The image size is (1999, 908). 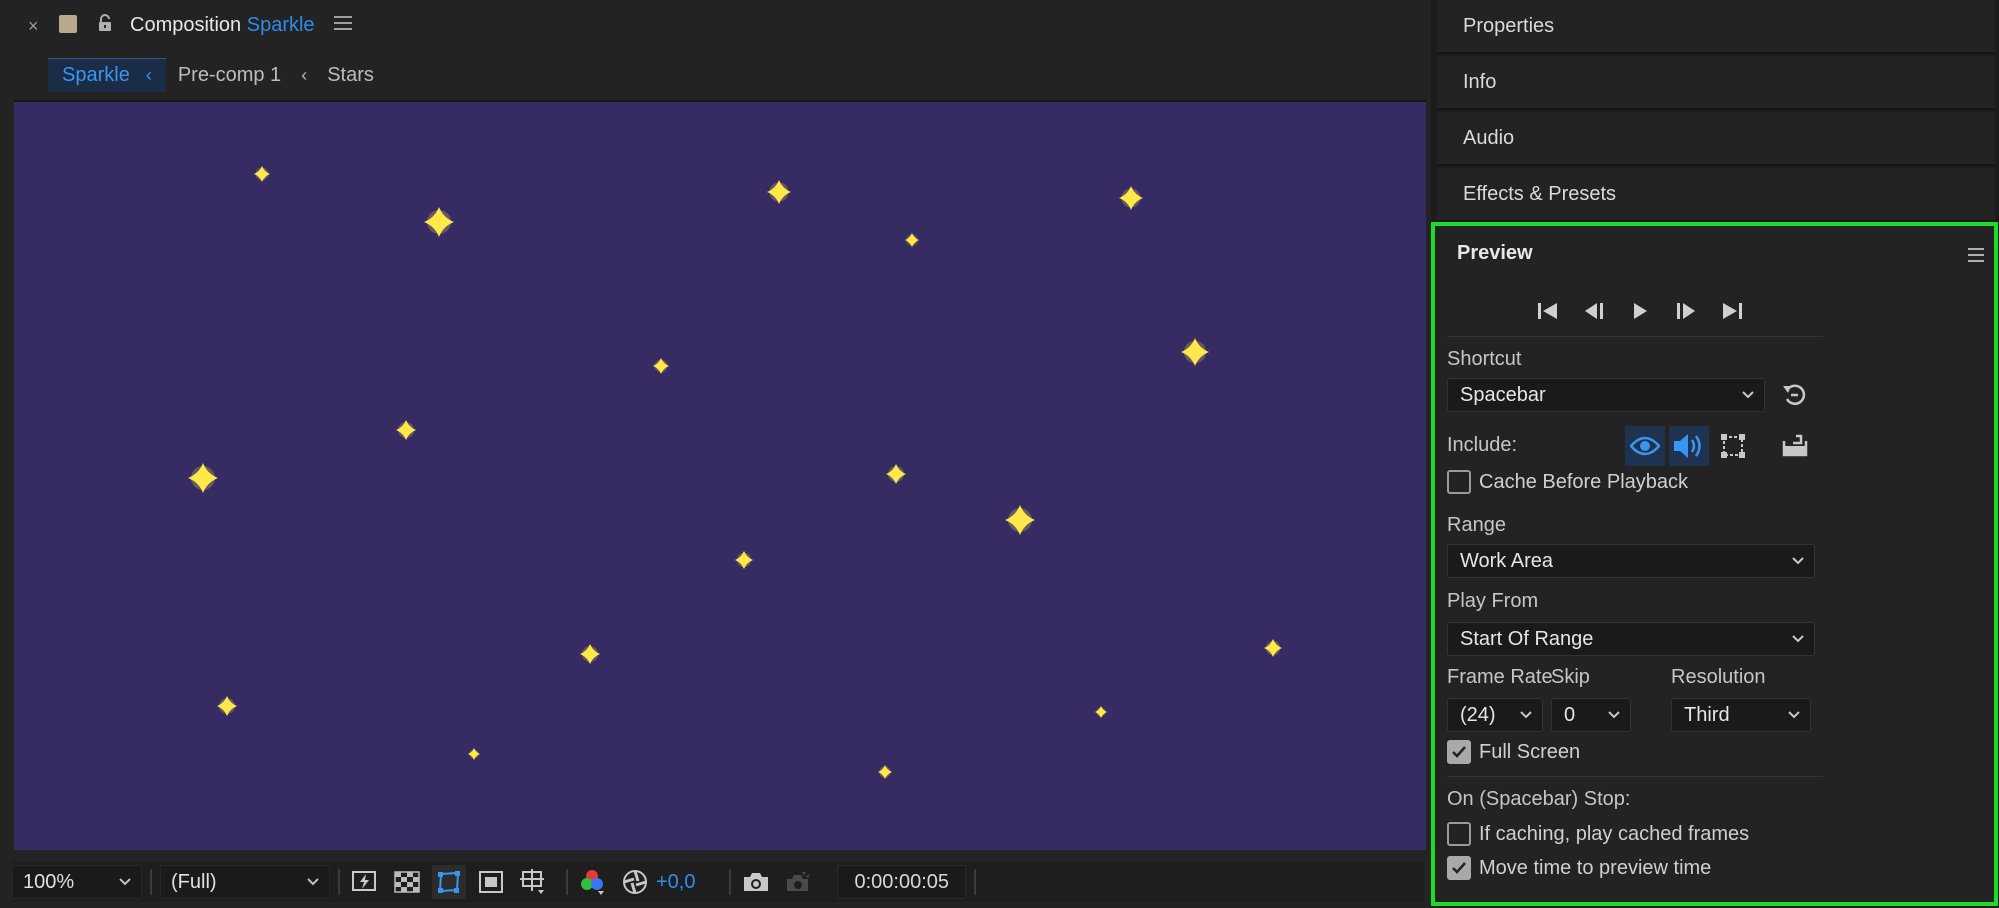 What do you see at coordinates (1548, 311) in the screenshot?
I see `first-frame-button` at bounding box center [1548, 311].